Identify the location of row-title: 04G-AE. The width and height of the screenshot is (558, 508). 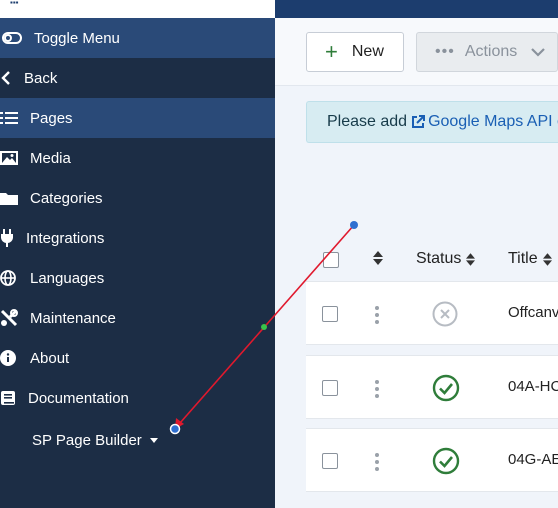
(533, 459).